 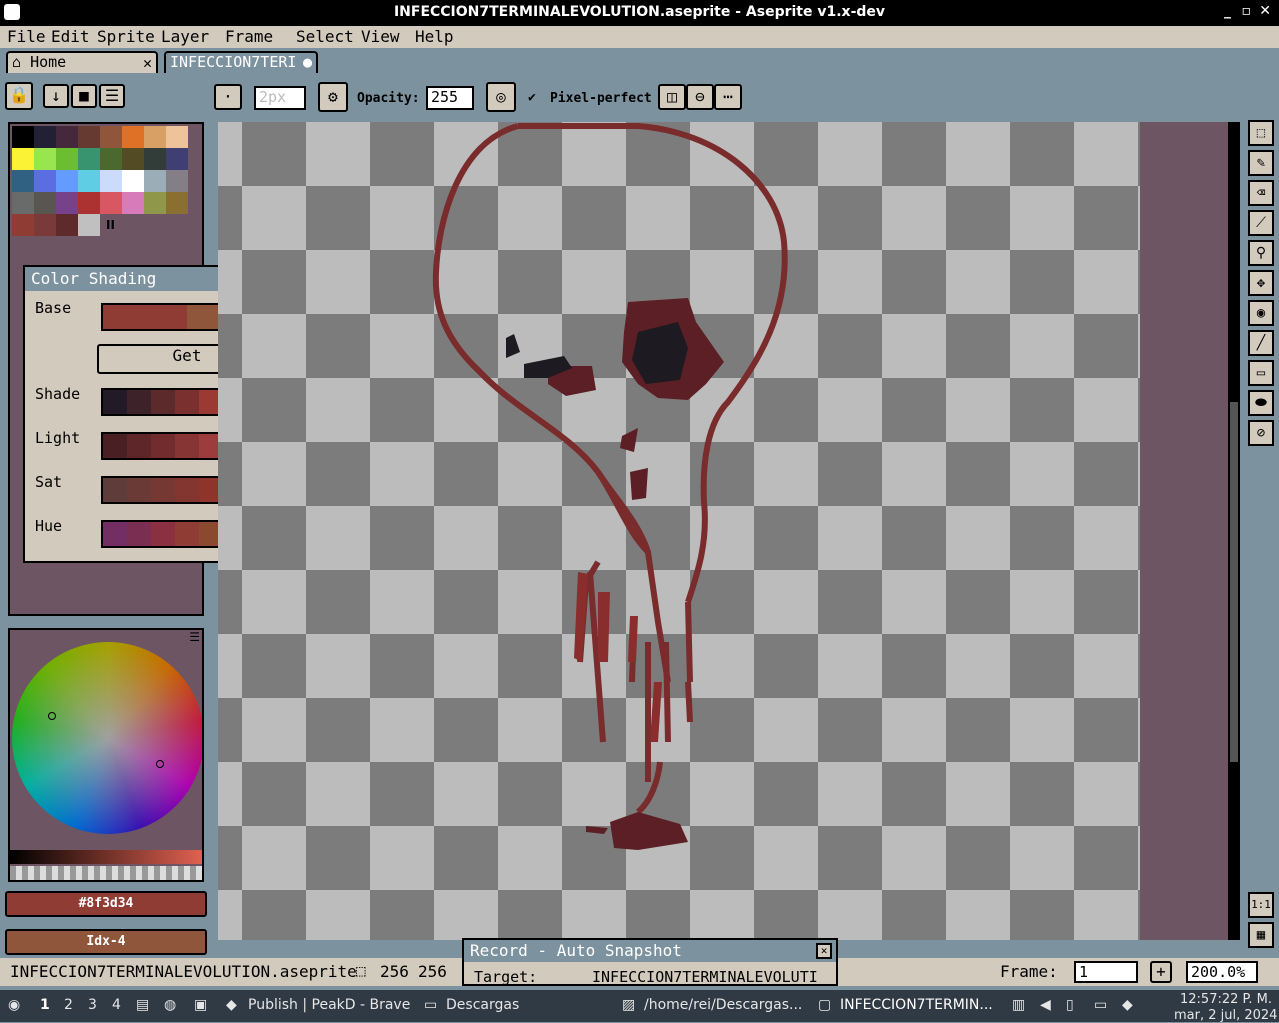 I want to click on volume-icon: ◀, so click(x=1045, y=1005).